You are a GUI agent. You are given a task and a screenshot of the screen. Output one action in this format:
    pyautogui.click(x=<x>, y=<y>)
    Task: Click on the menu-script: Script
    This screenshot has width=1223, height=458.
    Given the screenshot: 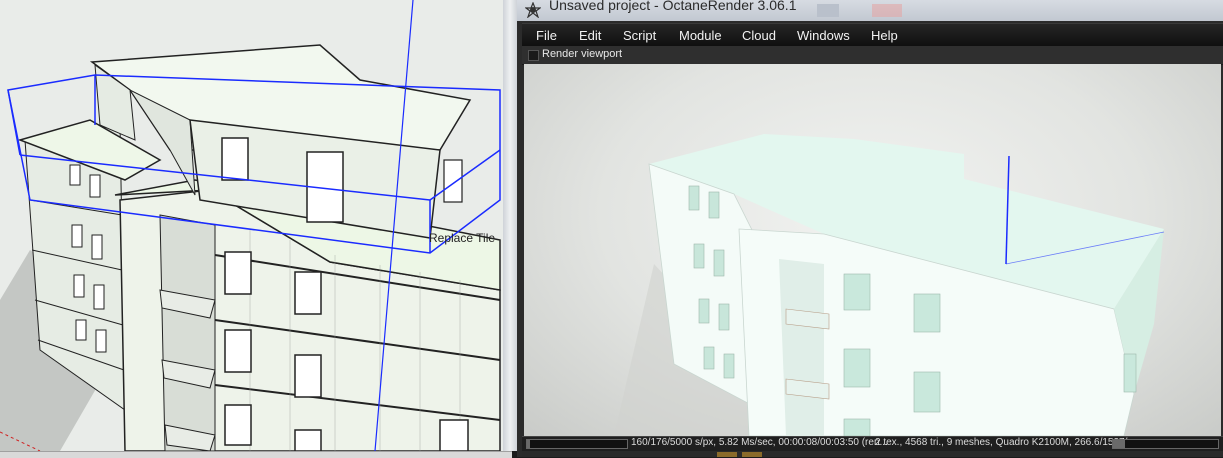 What is the action you would take?
    pyautogui.click(x=639, y=35)
    